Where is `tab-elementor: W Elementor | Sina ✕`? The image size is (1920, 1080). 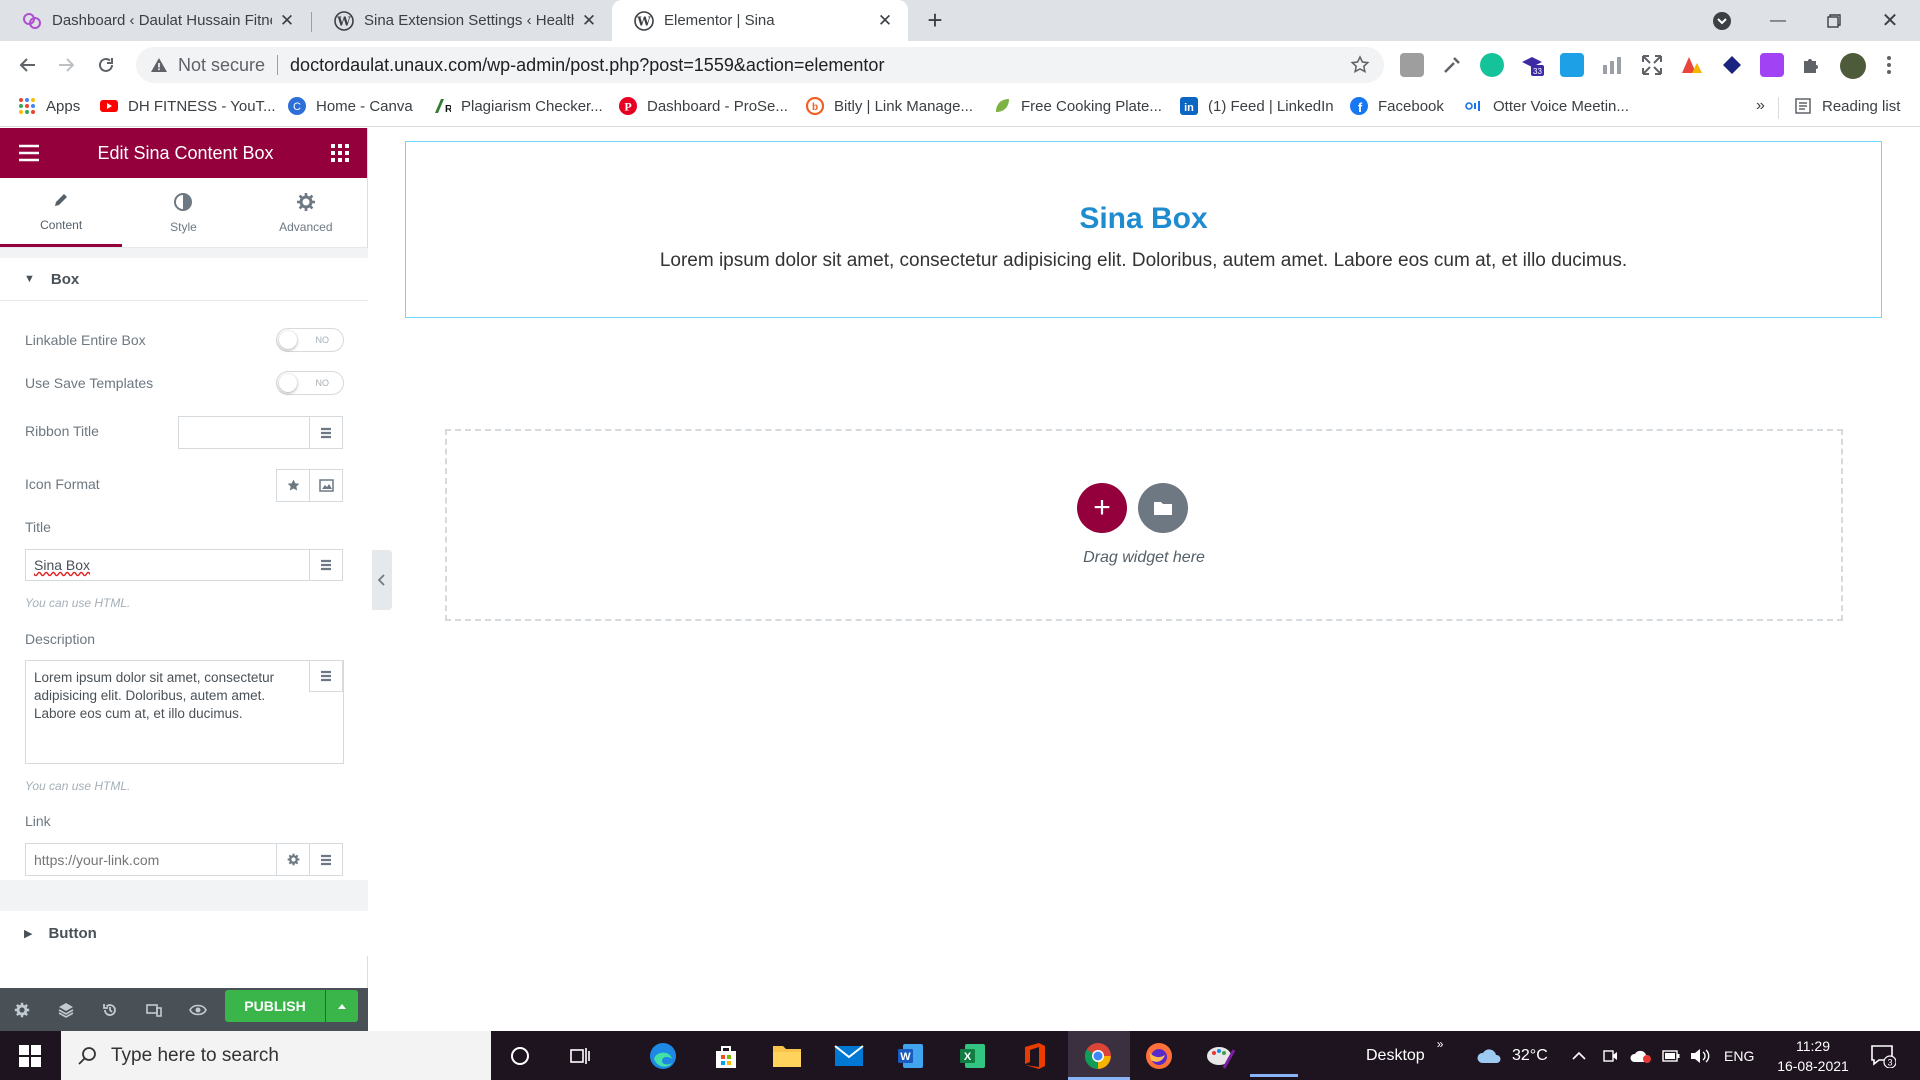
tab-elementor: W Elementor | Sina ✕ is located at coordinates (760, 20).